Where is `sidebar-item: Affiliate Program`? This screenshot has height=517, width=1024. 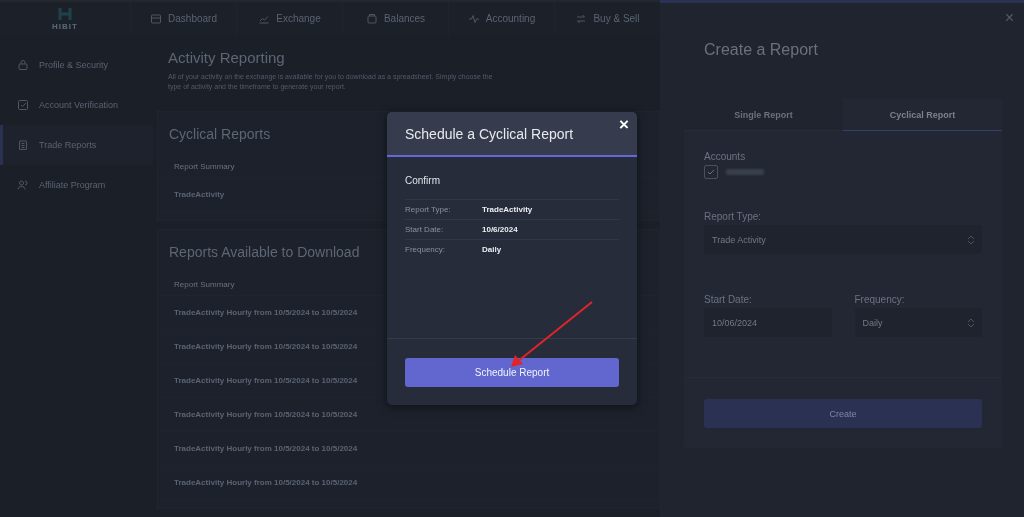
sidebar-item: Affiliate Program is located at coordinates (76, 185).